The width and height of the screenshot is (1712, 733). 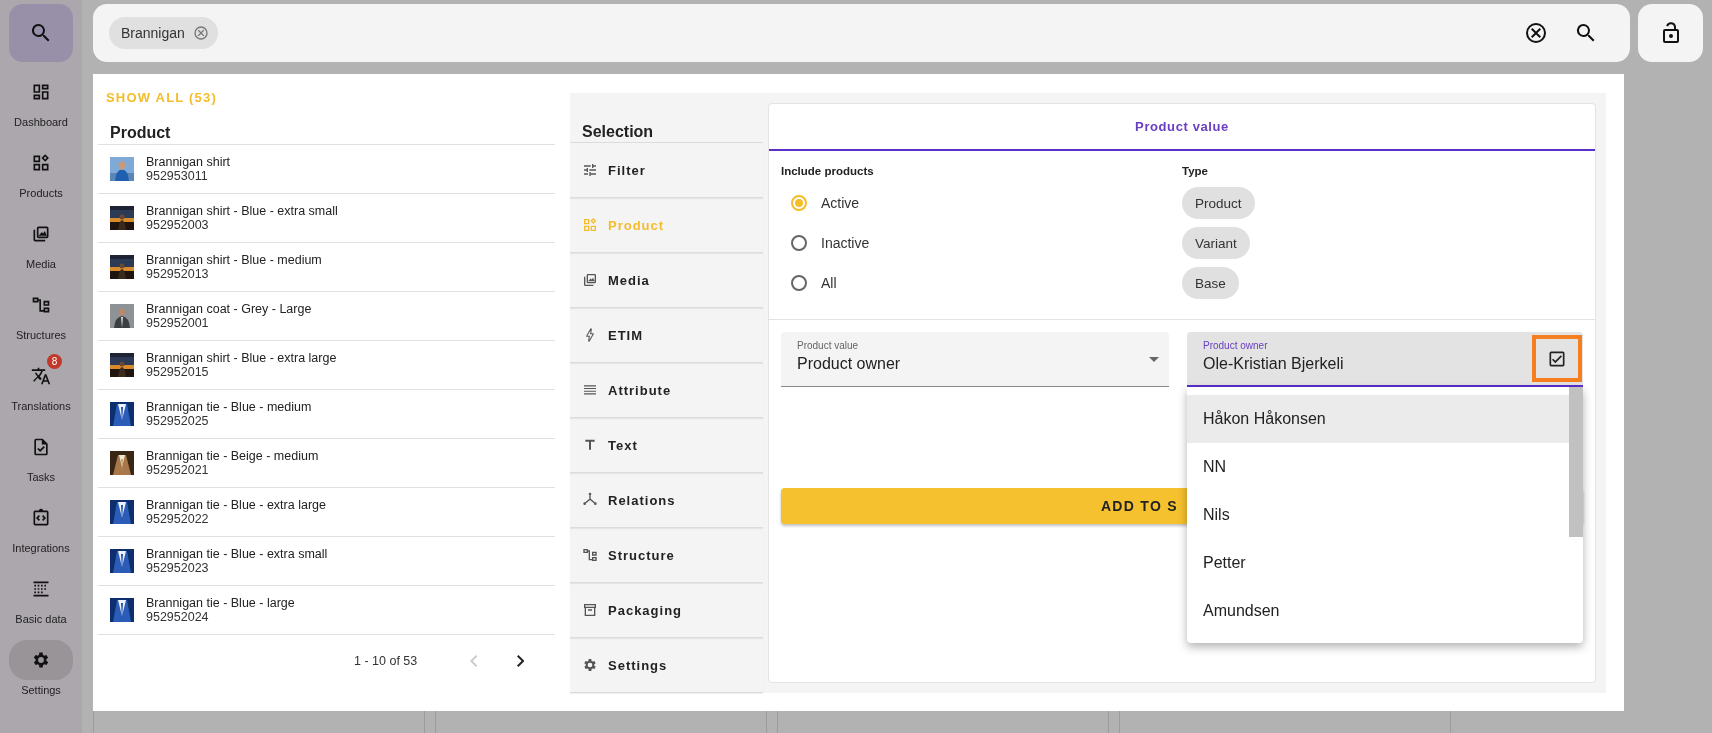 I want to click on nav-label: Basic data, so click(x=41, y=619).